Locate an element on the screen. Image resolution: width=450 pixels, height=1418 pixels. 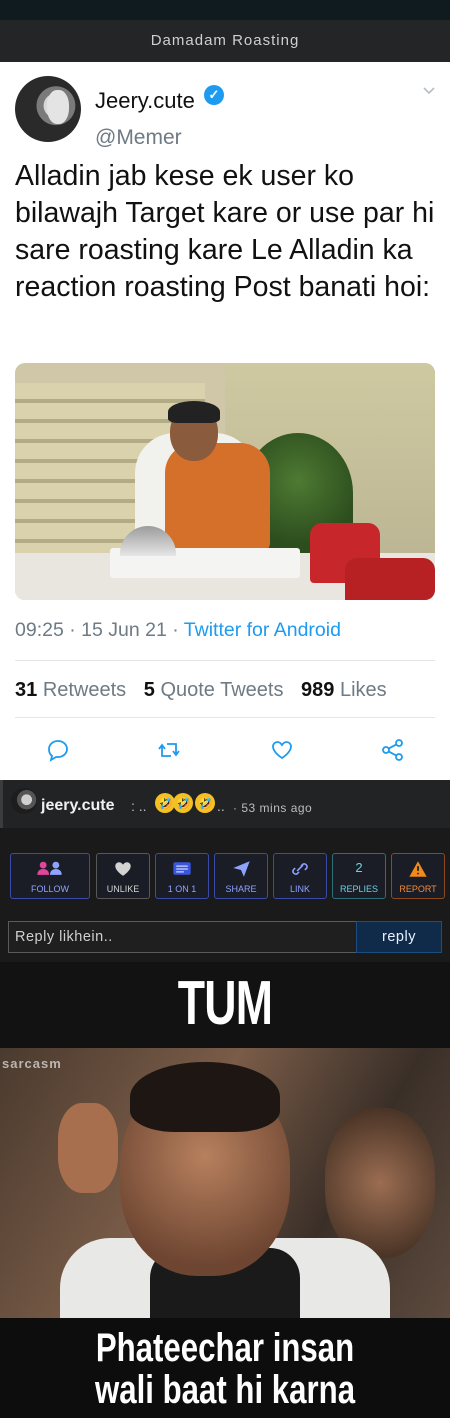
heart-icon is located at coordinates (123, 869).